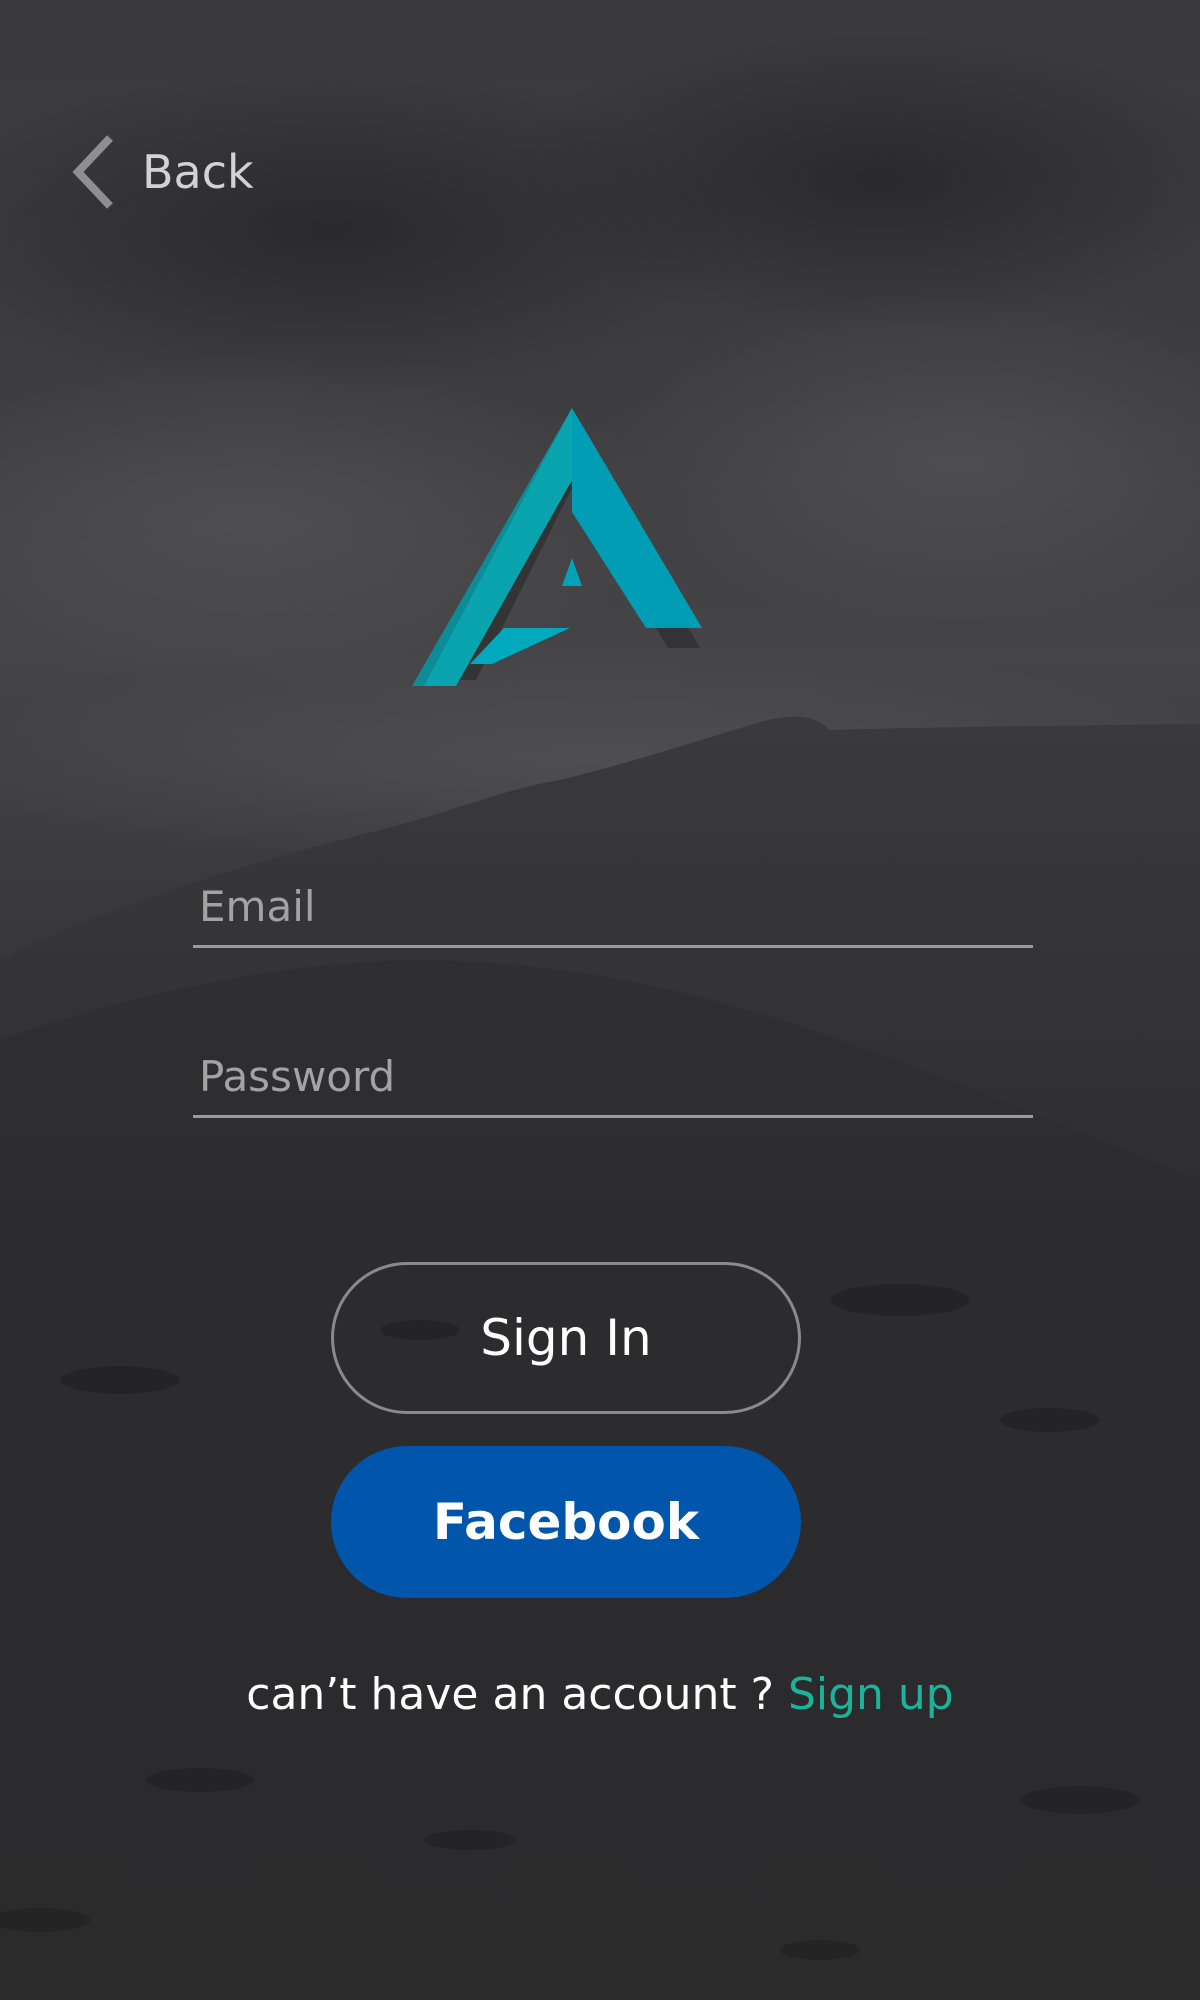 This screenshot has width=1200, height=2000. What do you see at coordinates (871, 1694) in the screenshot?
I see `sign-up-link: Sign up` at bounding box center [871, 1694].